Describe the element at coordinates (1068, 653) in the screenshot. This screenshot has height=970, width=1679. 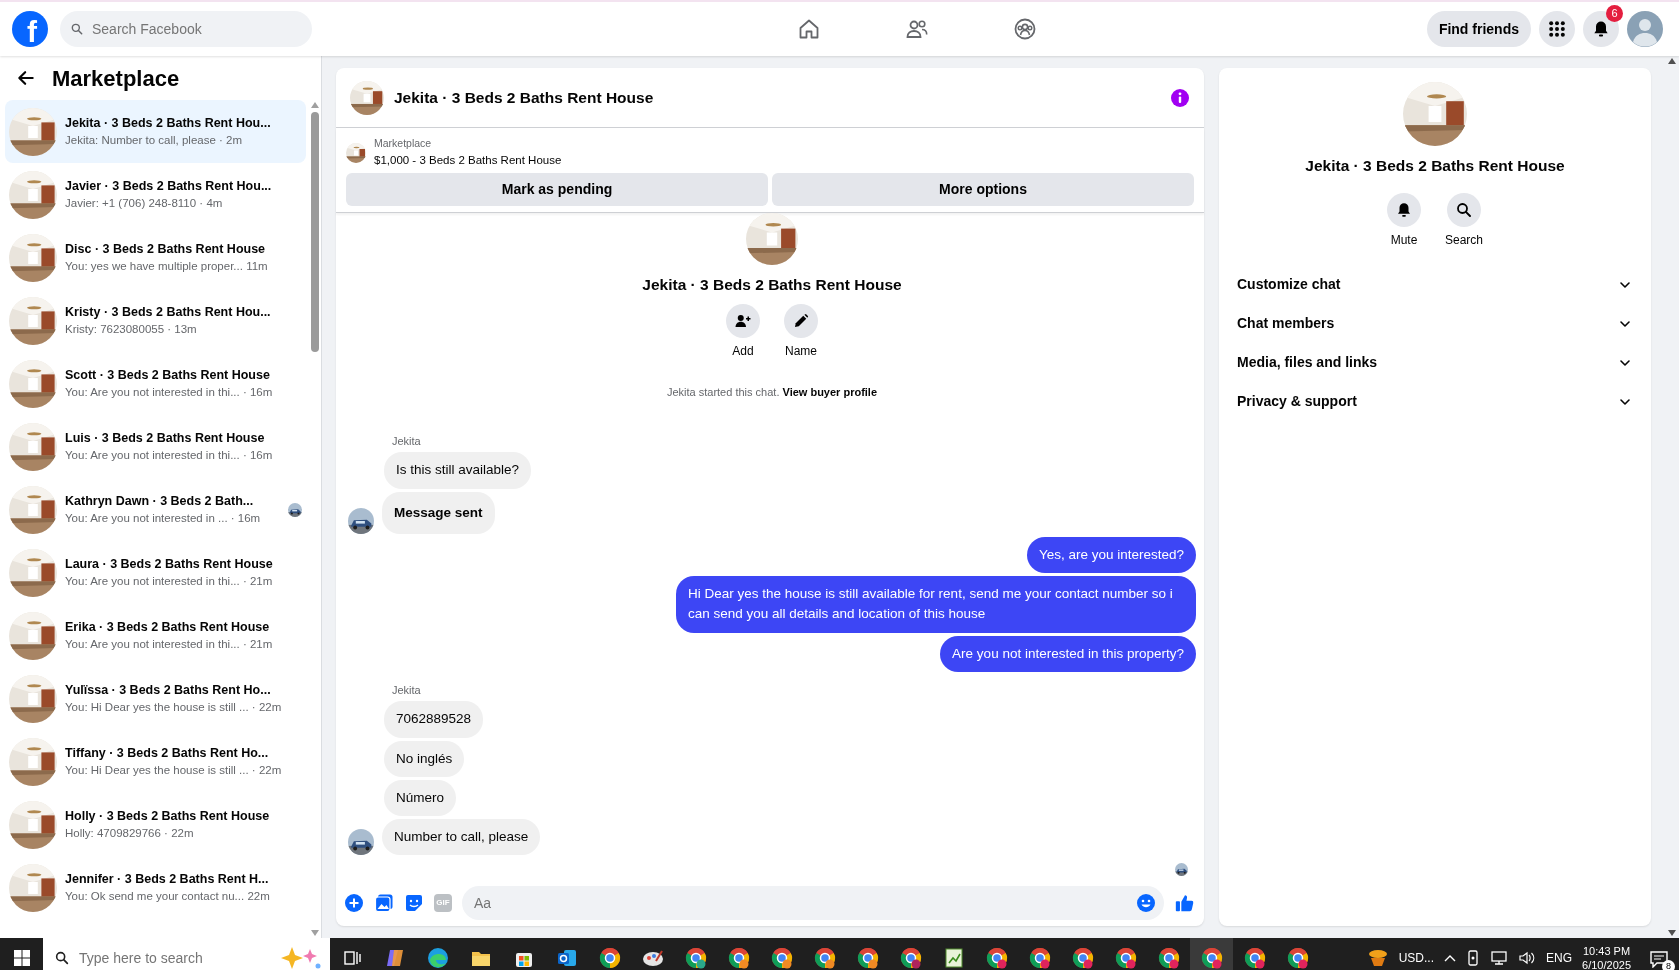
I see `sent-message: Are you not interested in this property?` at that location.